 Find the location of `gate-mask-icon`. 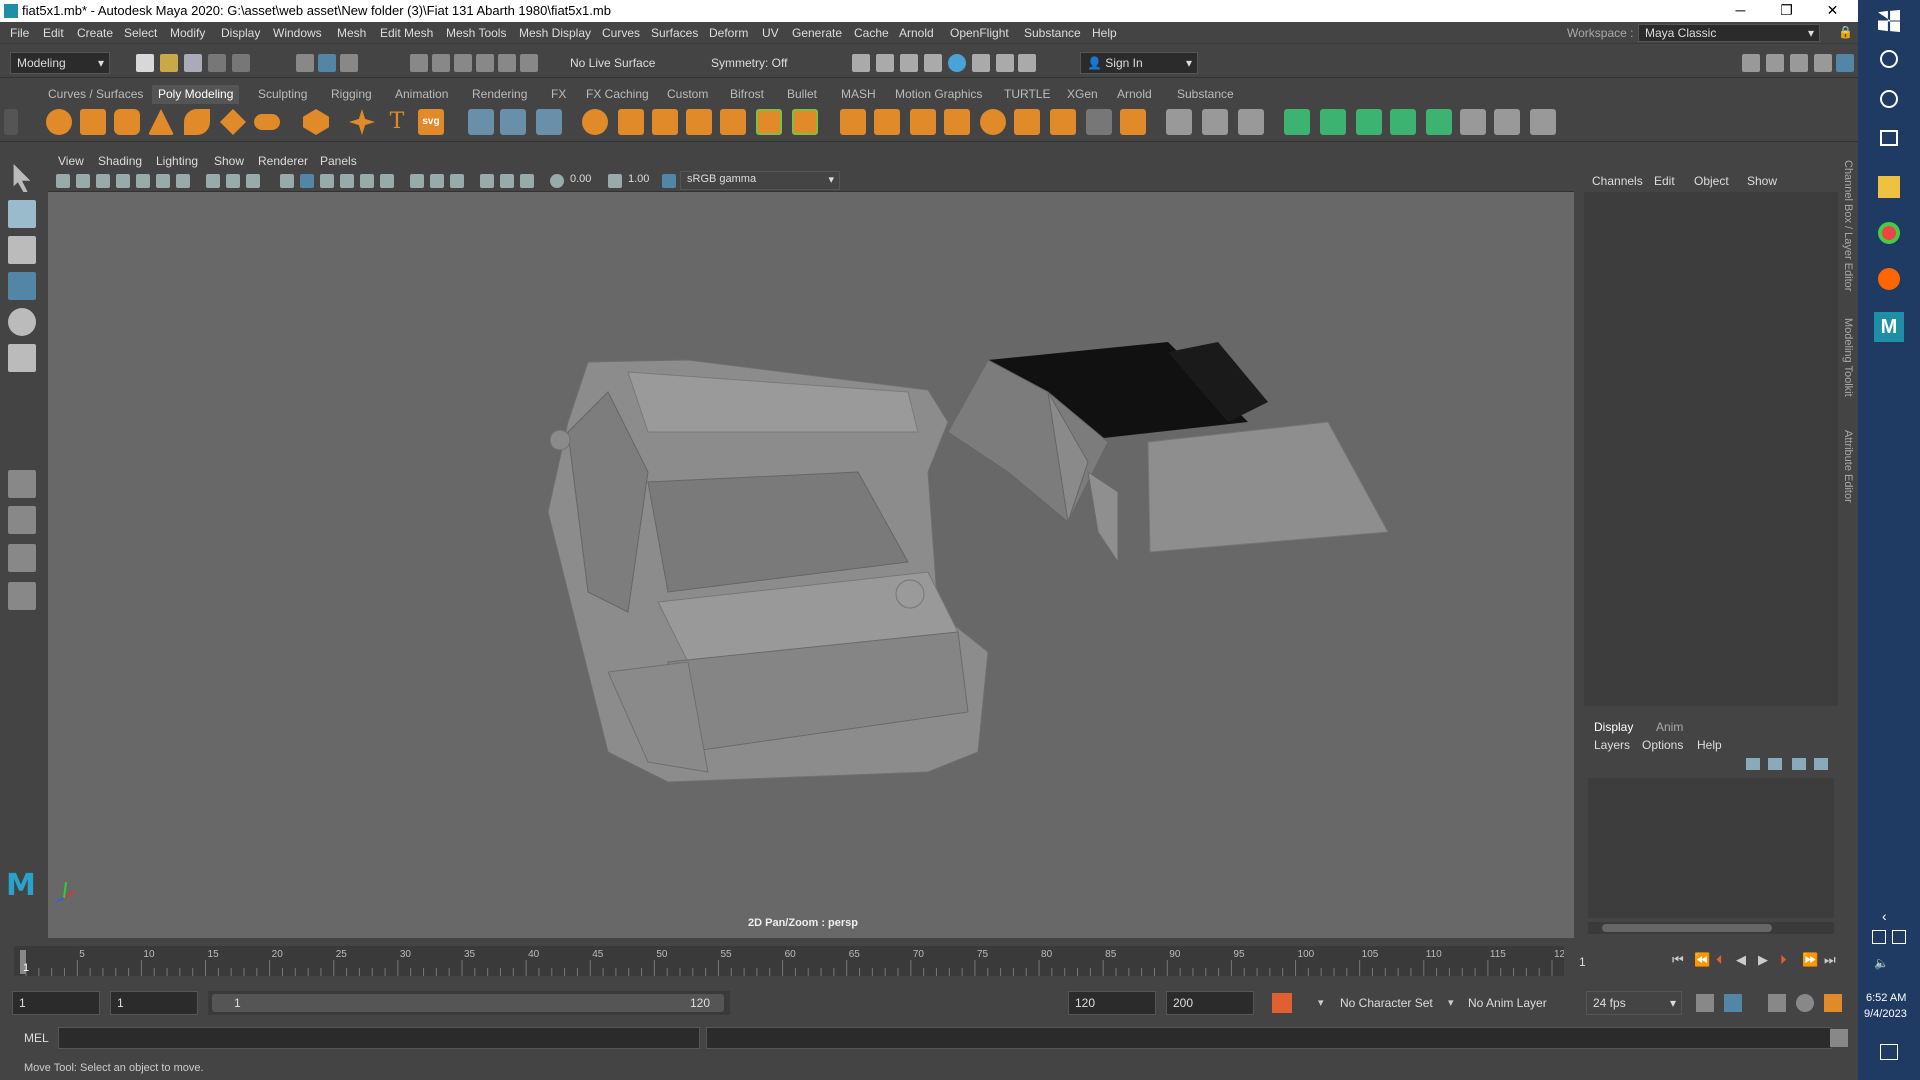

gate-mask-icon is located at coordinates (213, 181).